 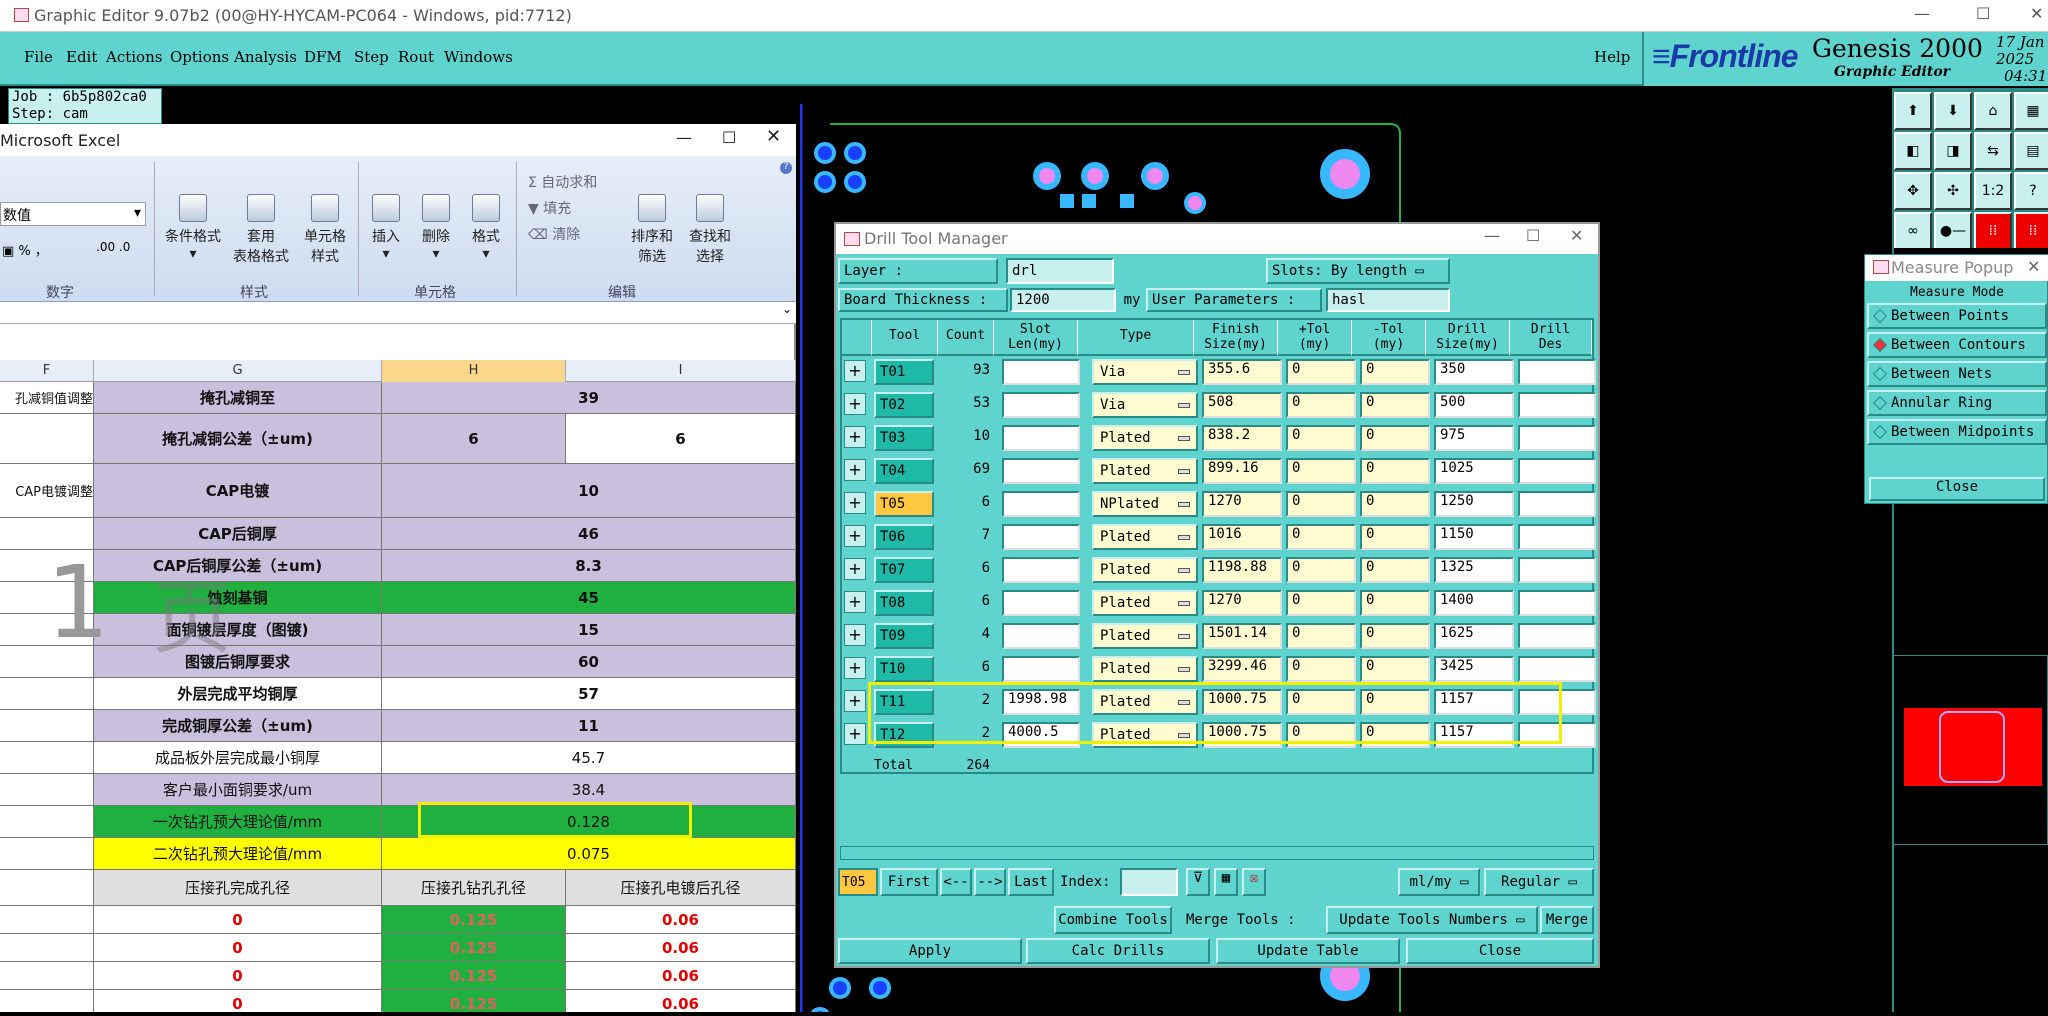 What do you see at coordinates (238, 565) in the screenshot?
I see `cell-g: CAP后铜厚公差（±um)` at bounding box center [238, 565].